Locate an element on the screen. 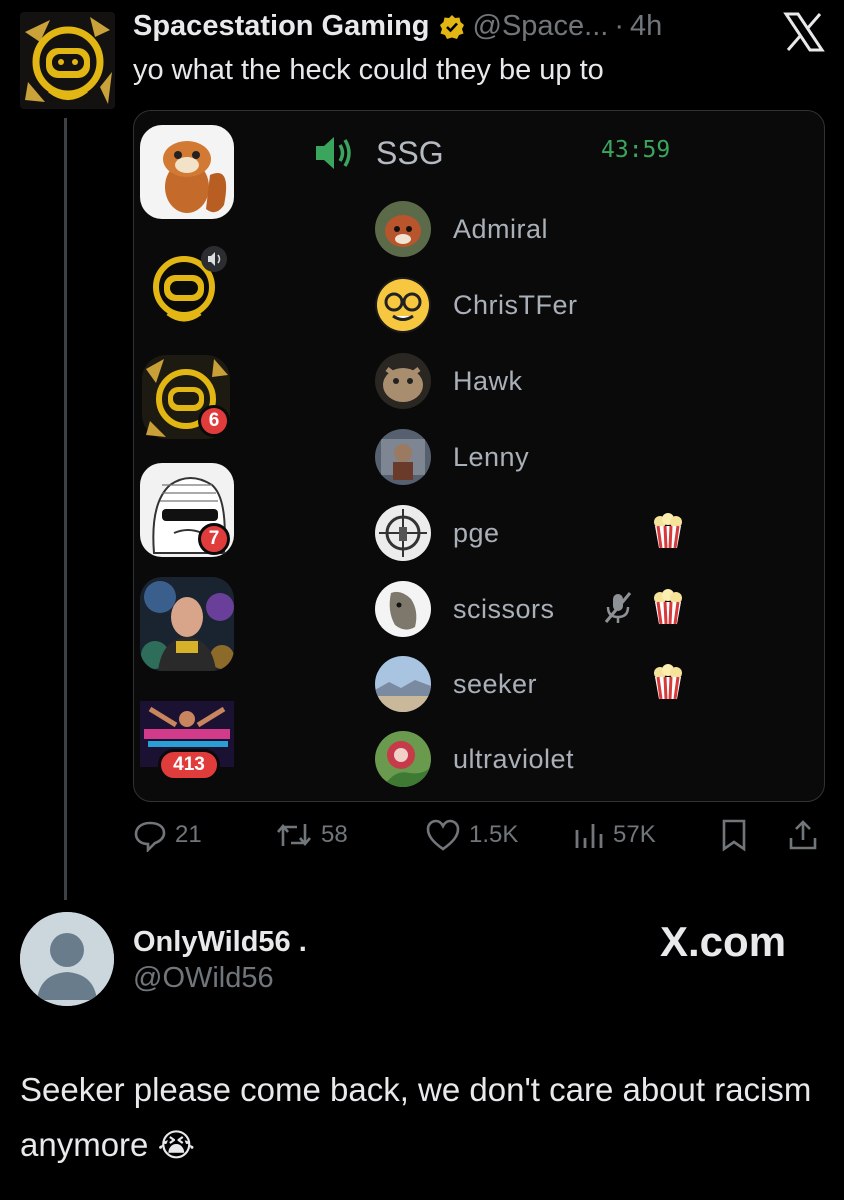  views-chart-icon is located at coordinates (589, 836).